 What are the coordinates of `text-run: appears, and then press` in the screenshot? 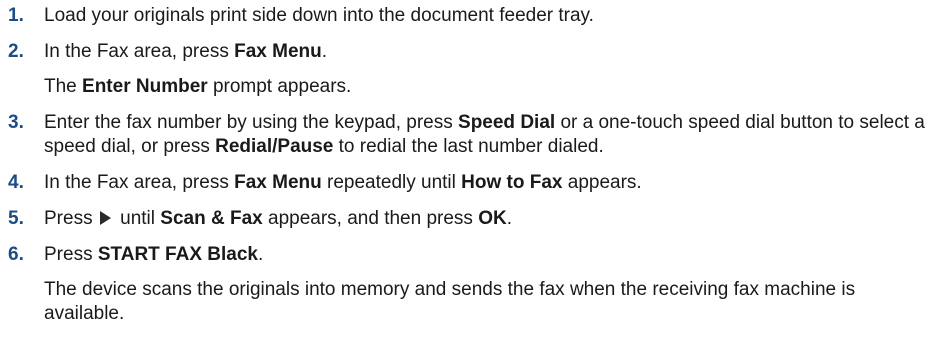 It's located at (370, 218).